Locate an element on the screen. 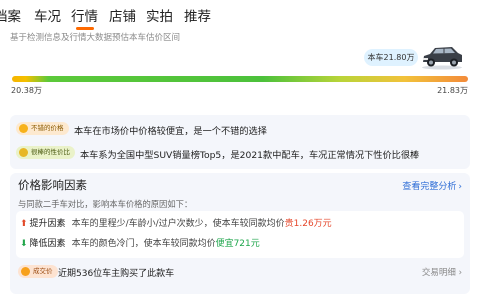  grin-icon is located at coordinates (23, 152).